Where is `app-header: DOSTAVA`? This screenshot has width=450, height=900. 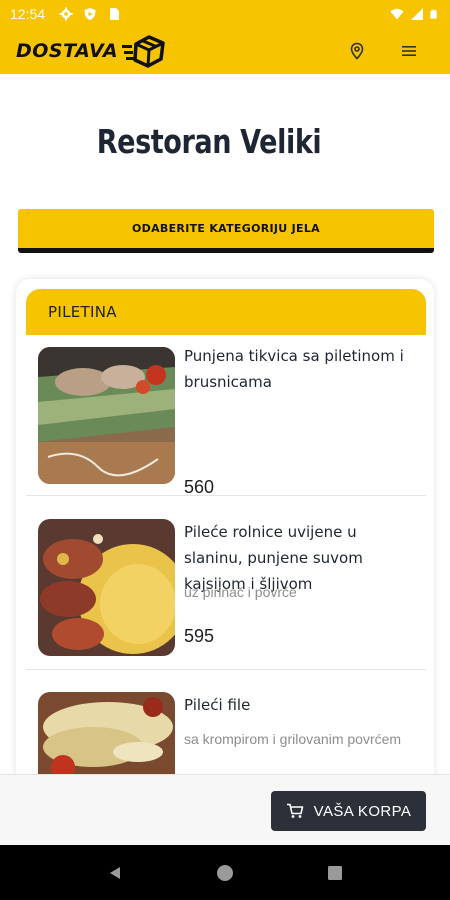
app-header: DOSTAVA is located at coordinates (225, 51).